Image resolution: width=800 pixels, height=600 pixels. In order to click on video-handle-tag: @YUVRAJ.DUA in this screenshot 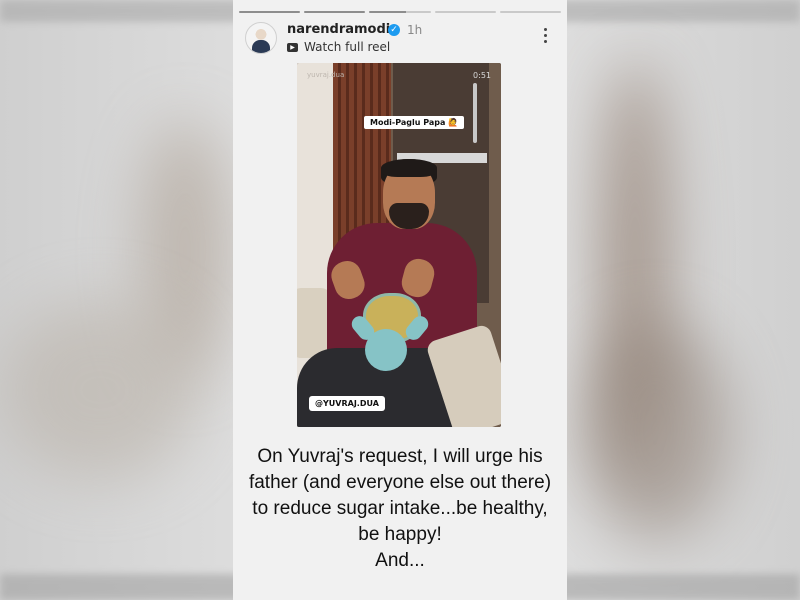, I will do `click(347, 403)`.